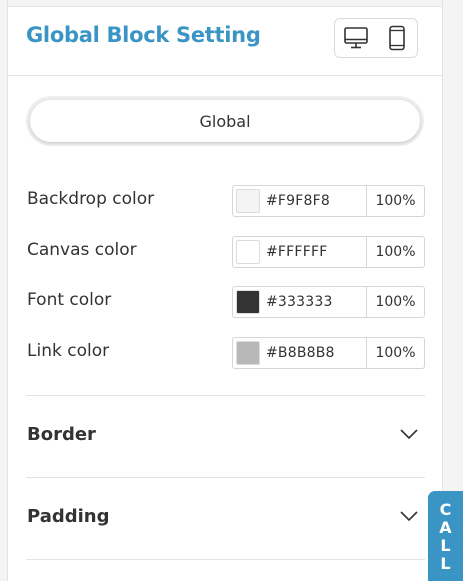 This screenshot has width=463, height=581. Describe the element at coordinates (296, 252) in the screenshot. I see `hex-value-input: #FFFFFF` at that location.